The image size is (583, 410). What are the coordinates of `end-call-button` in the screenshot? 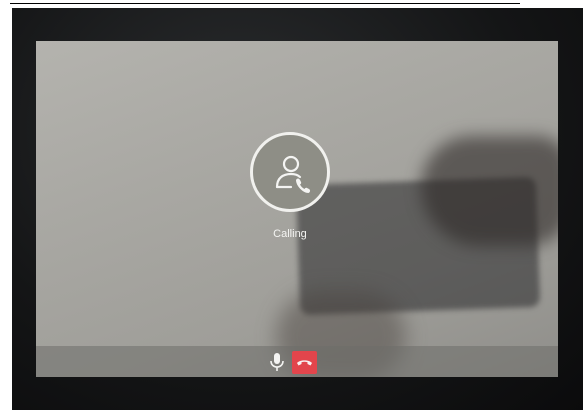 It's located at (304, 362).